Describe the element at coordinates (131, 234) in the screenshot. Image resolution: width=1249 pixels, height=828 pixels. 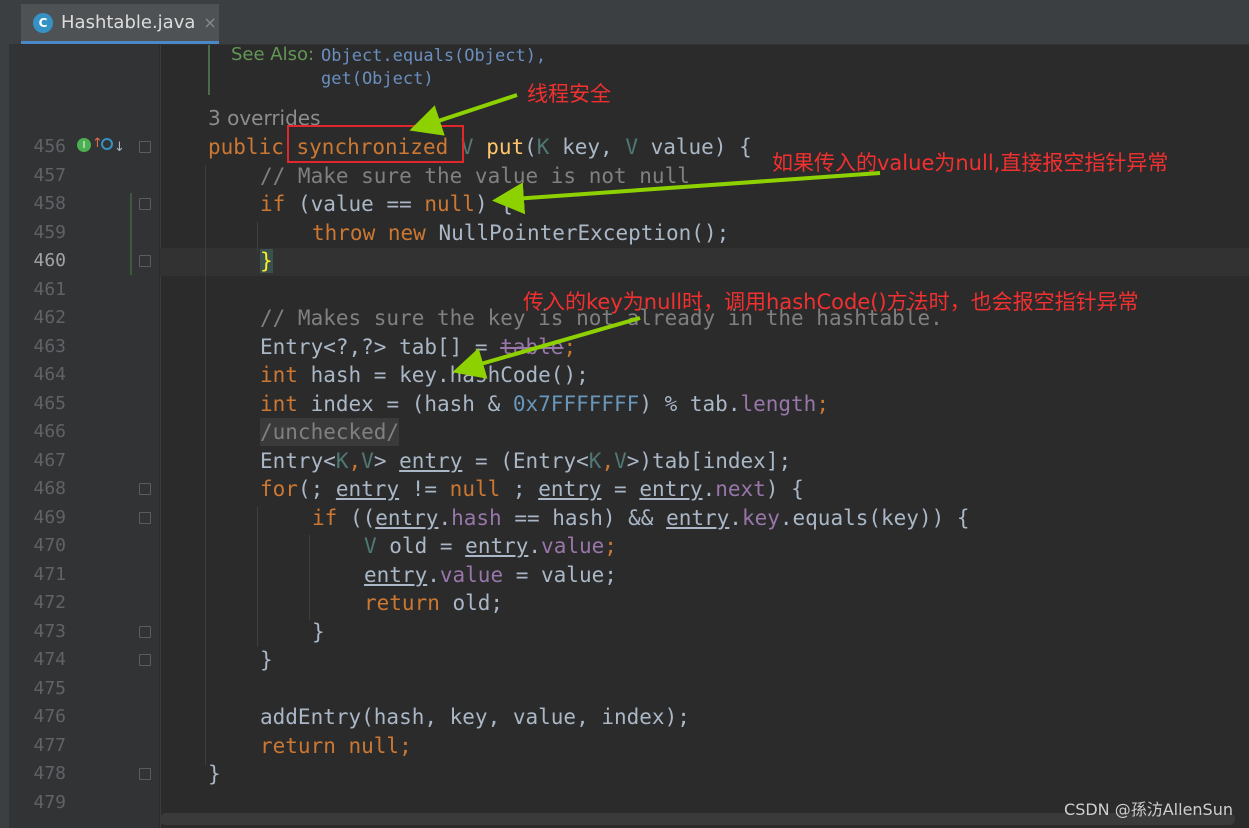
I see `change-marker` at that location.